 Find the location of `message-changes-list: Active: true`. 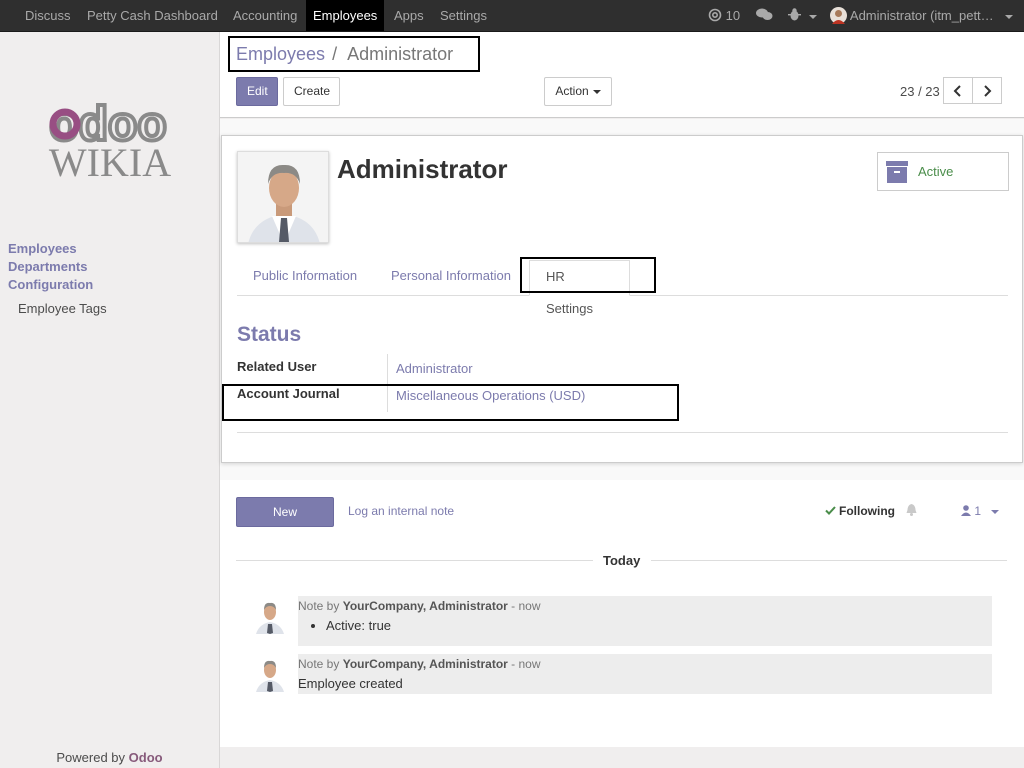

message-changes-list: Active: true is located at coordinates (659, 625).